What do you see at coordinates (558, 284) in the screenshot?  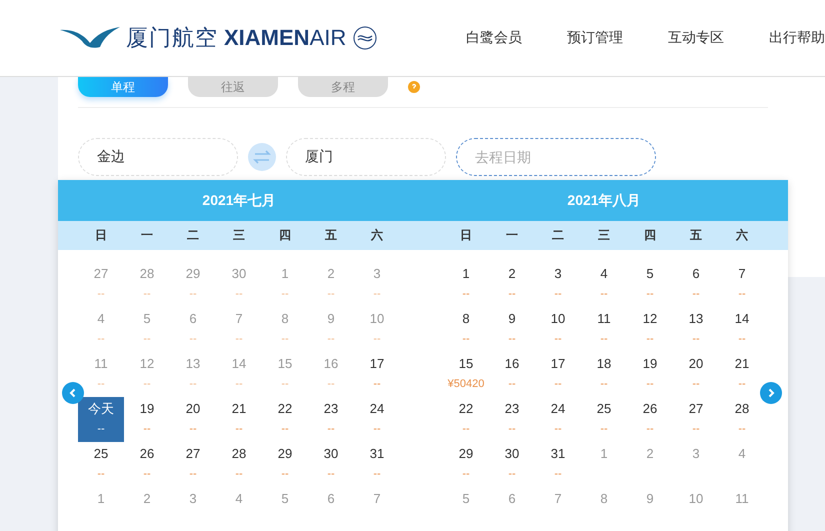 I see `date-cell: 3 --` at bounding box center [558, 284].